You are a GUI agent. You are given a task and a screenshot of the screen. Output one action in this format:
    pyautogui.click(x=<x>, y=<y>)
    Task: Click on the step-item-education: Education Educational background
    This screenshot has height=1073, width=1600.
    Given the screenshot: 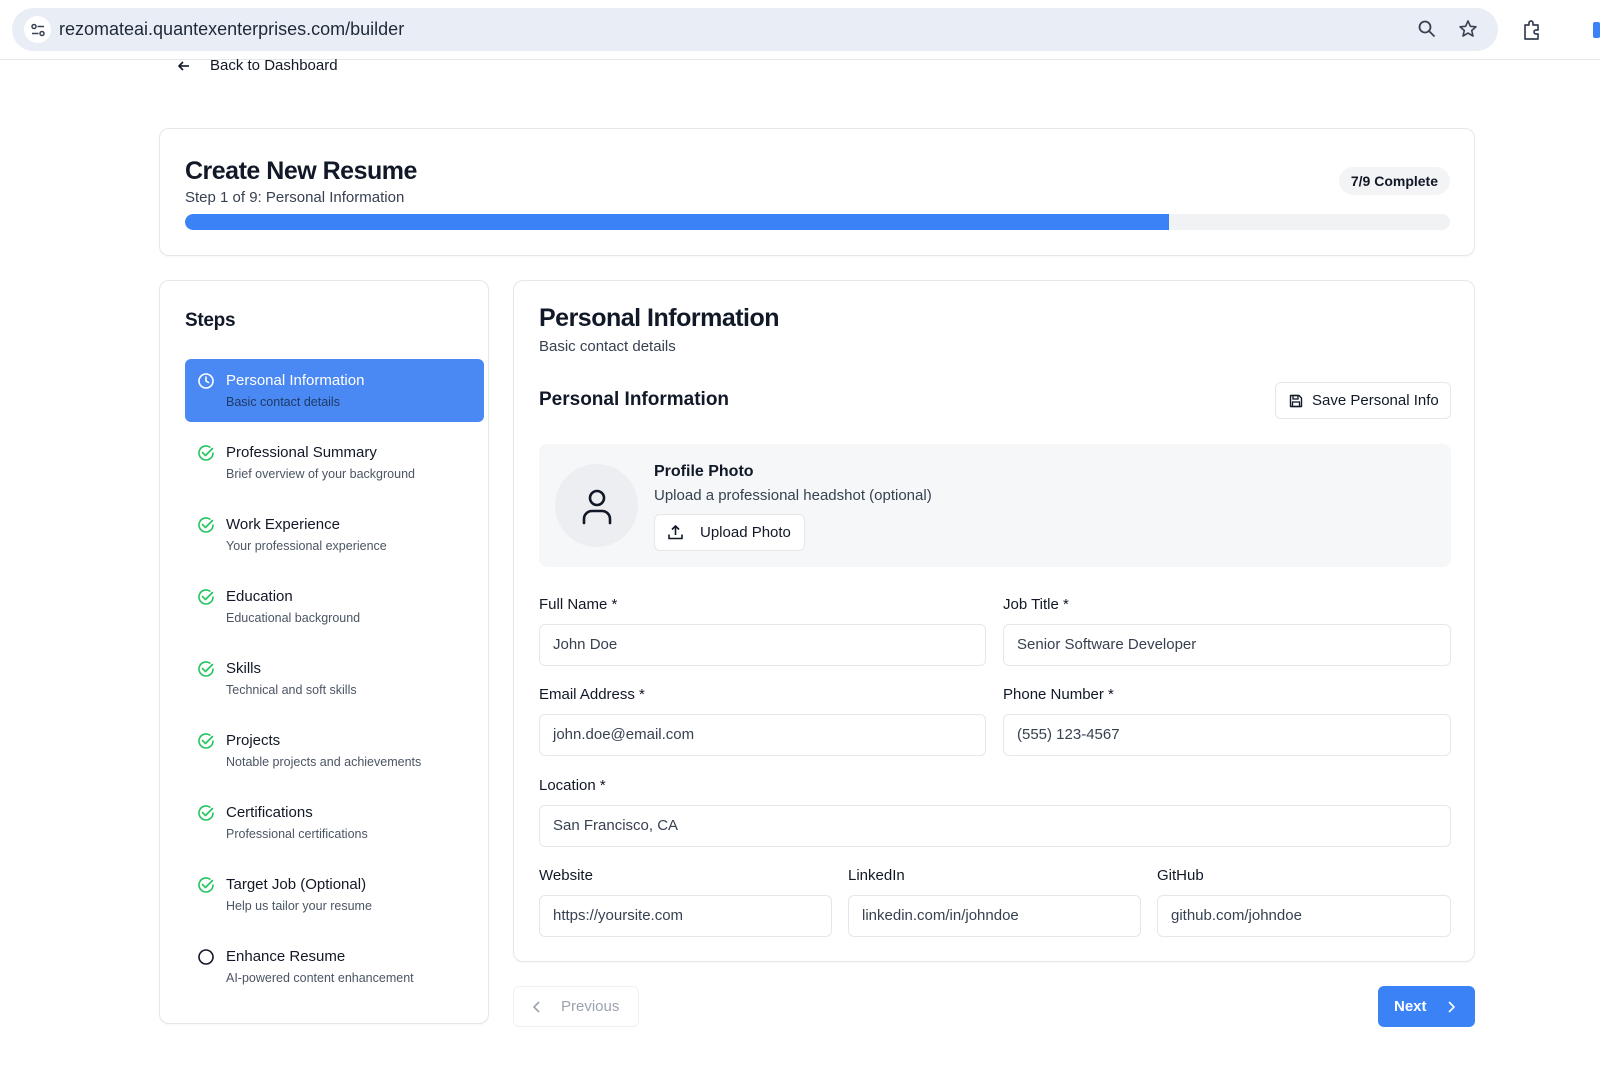 What is the action you would take?
    pyautogui.click(x=334, y=606)
    